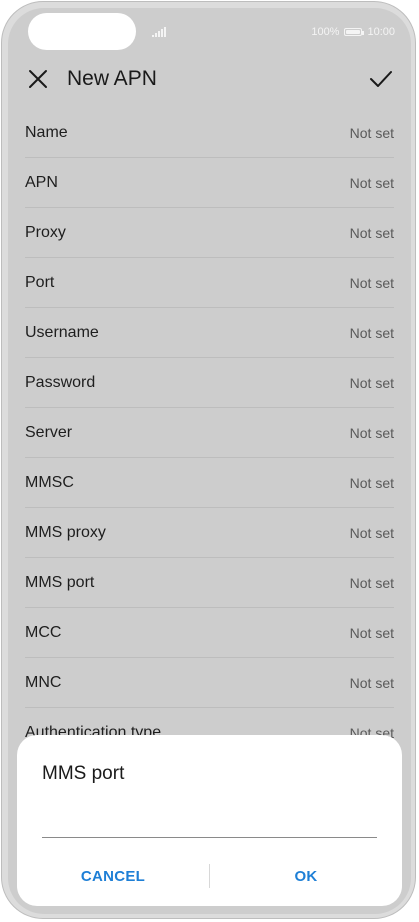 The image size is (419, 922). Describe the element at coordinates (112, 78) in the screenshot. I see `page-title: New APN` at that location.